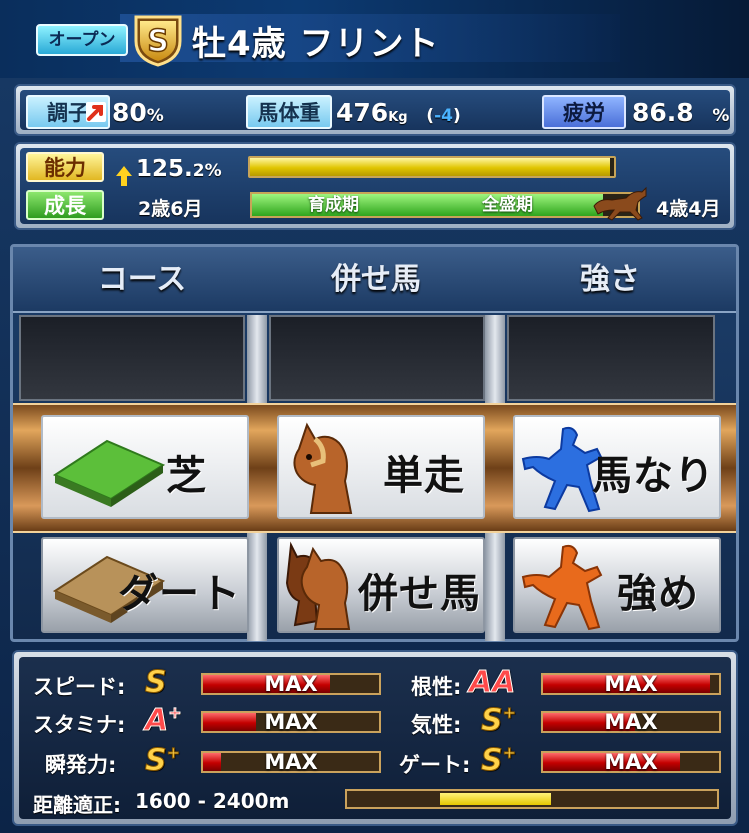  What do you see at coordinates (156, 683) in the screenshot?
I see `stat-speed-grade: S` at bounding box center [156, 683].